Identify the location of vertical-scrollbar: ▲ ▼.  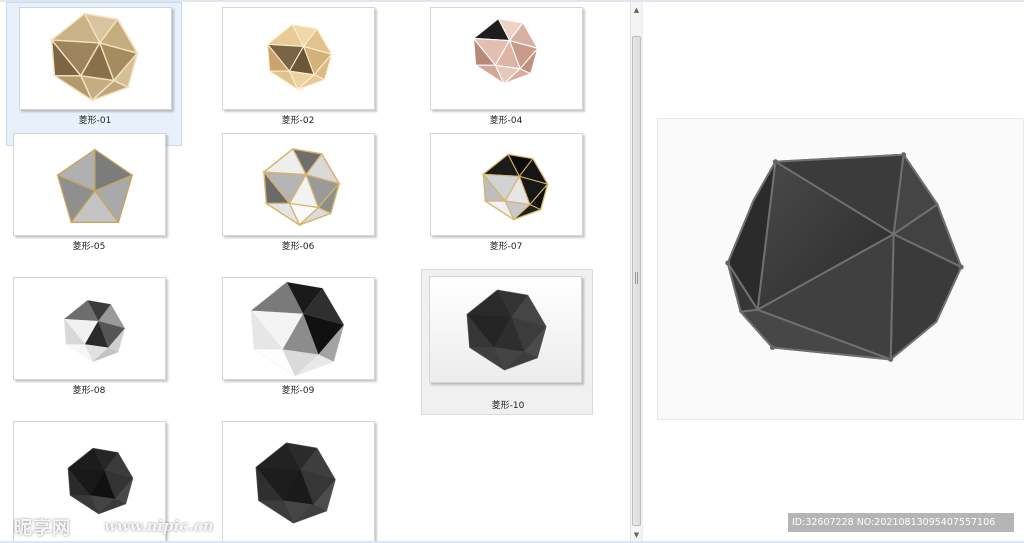
(635, 272).